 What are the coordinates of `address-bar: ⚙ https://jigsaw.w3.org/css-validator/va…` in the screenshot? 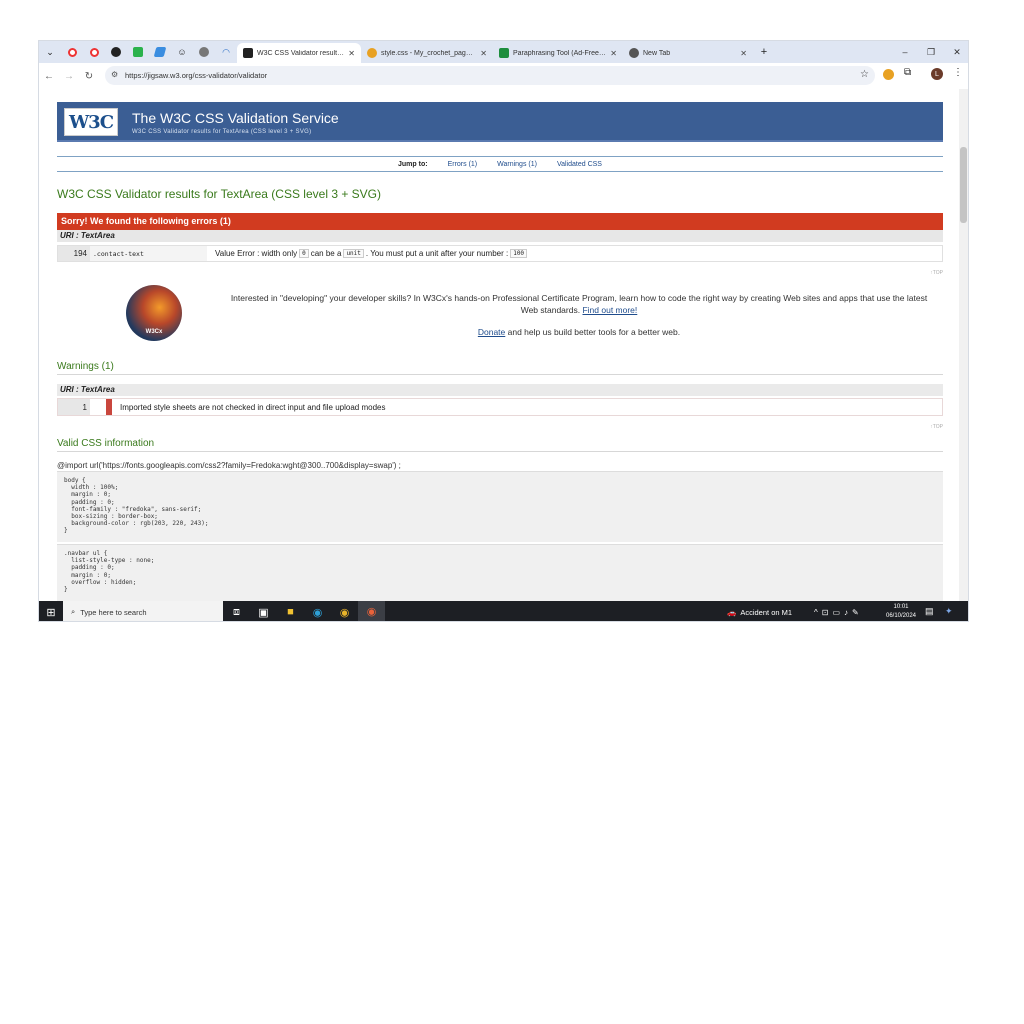 It's located at (490, 75).